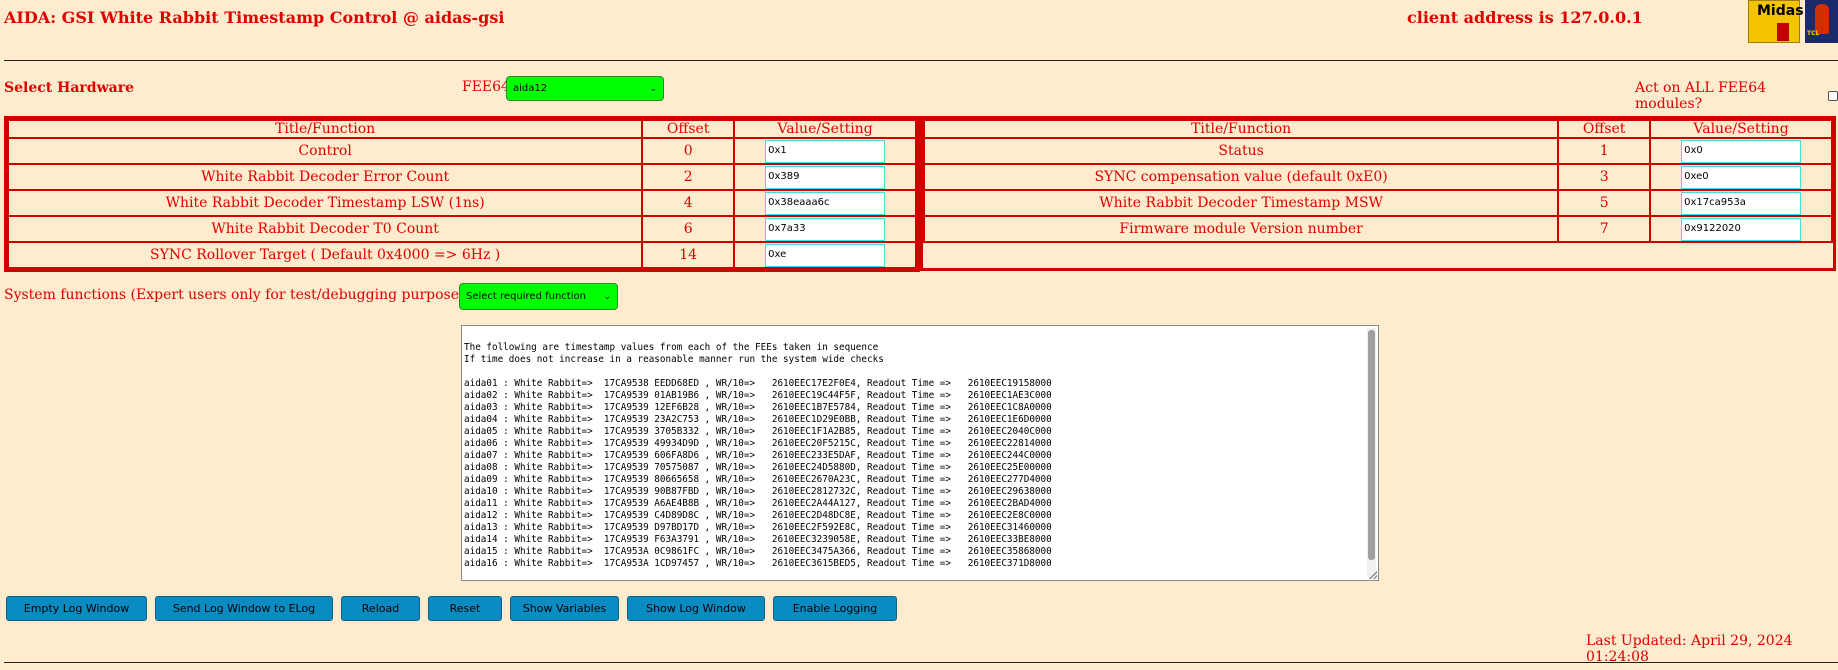 The image size is (1838, 670). What do you see at coordinates (825, 255) in the screenshot?
I see `value-input: 0xe` at bounding box center [825, 255].